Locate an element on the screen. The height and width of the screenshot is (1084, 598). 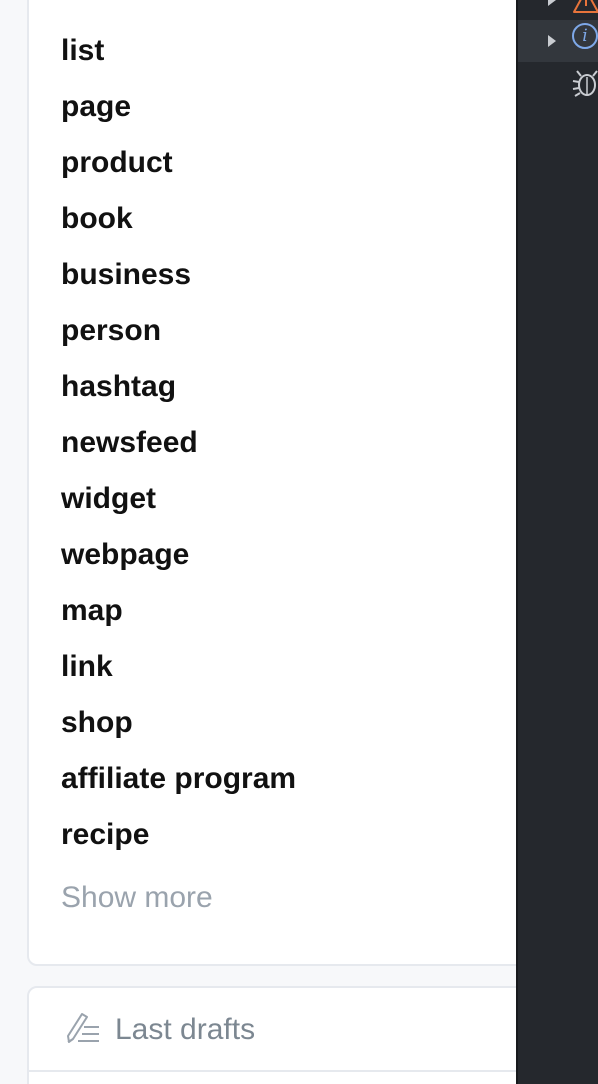
warning-icon is located at coordinates (585, 9).